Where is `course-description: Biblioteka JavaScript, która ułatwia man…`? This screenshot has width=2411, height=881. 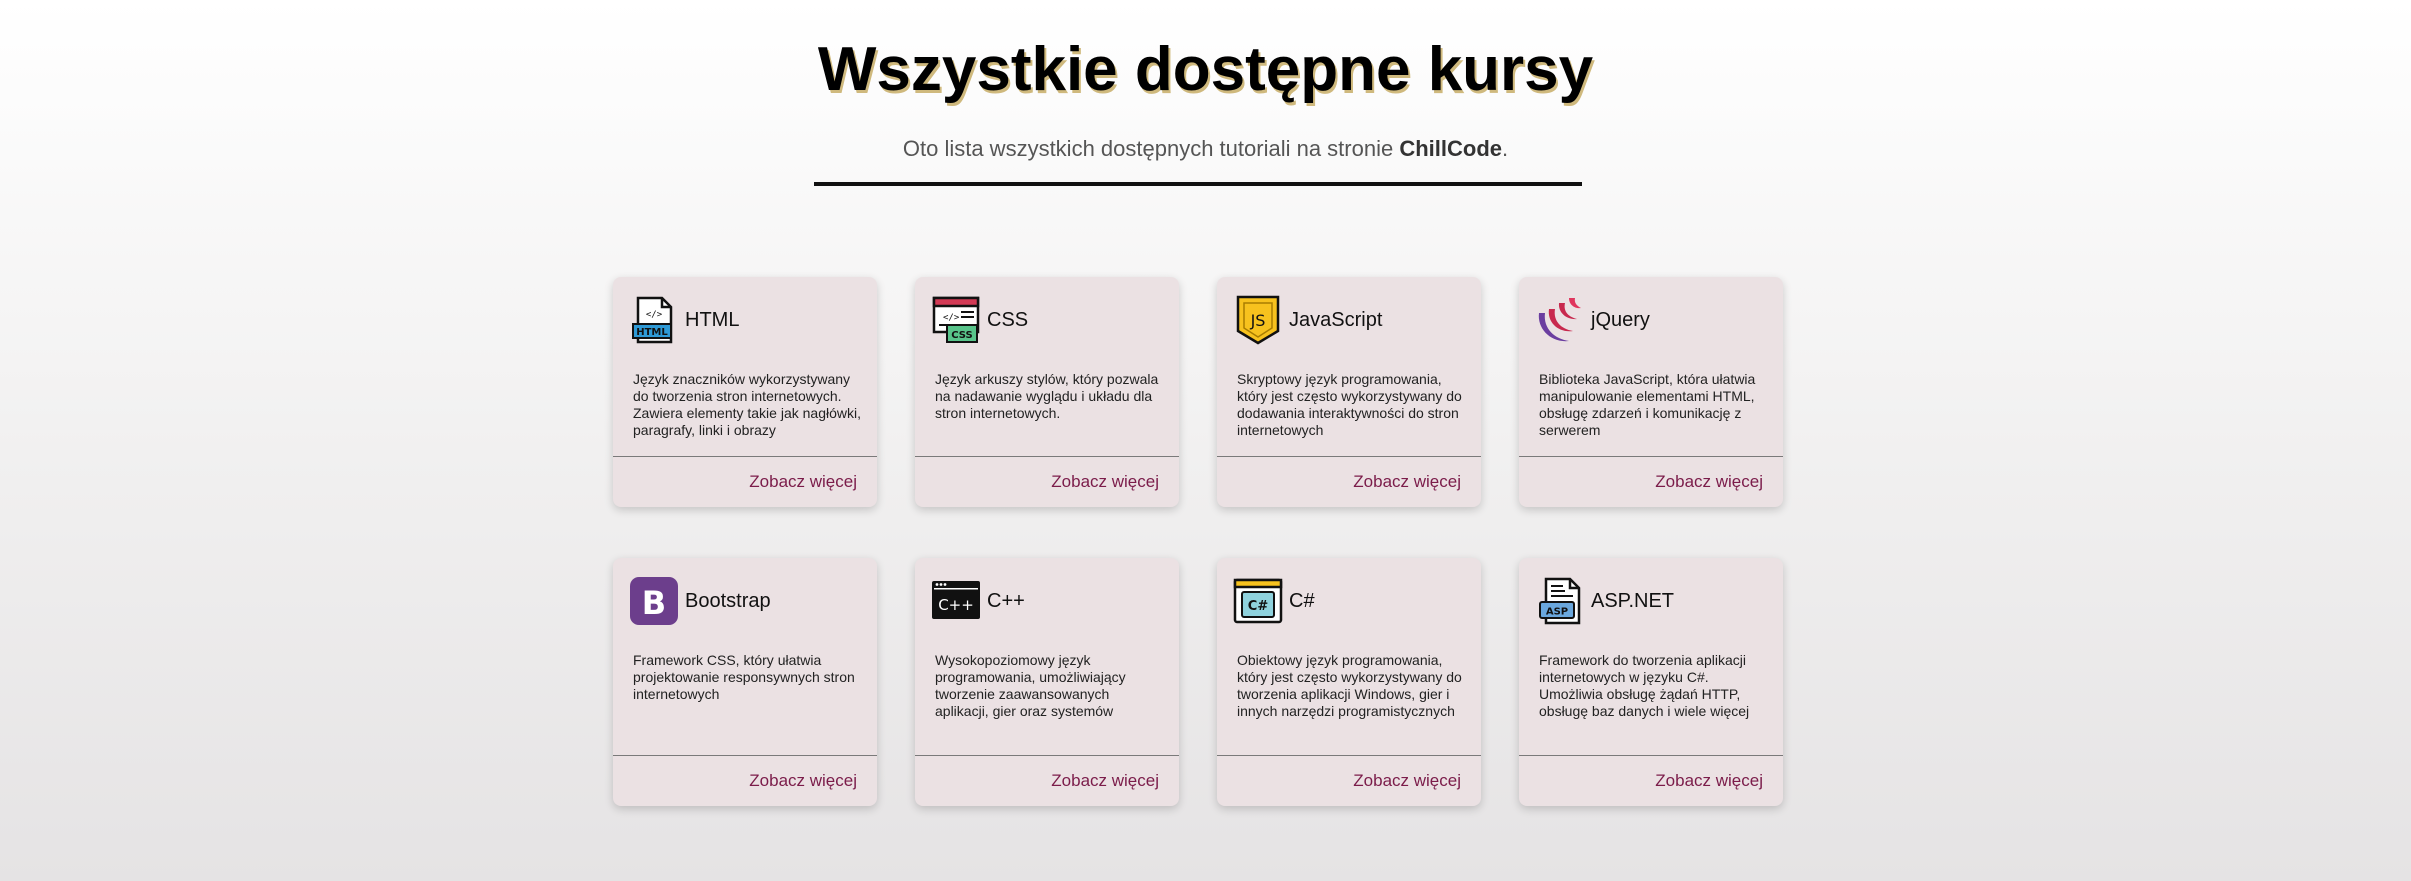
course-description: Biblioteka JavaScript, która ułatwia man… is located at coordinates (1647, 404).